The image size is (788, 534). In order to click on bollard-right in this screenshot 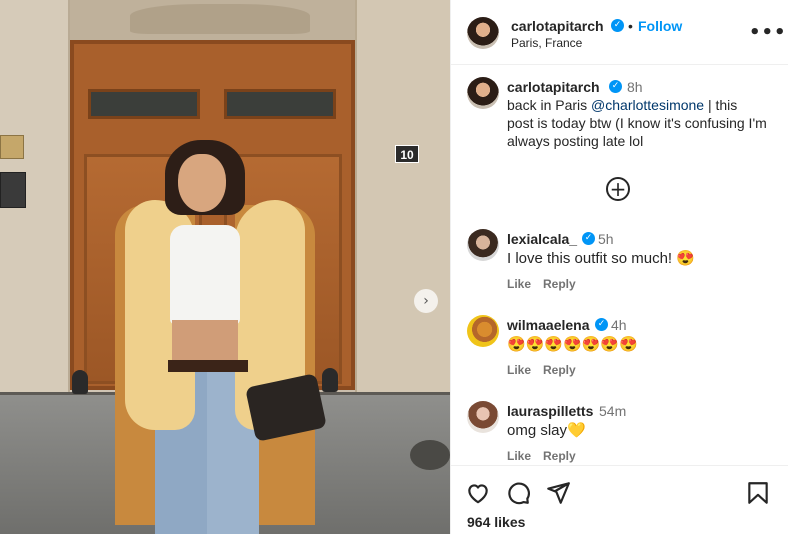, I will do `click(330, 380)`.